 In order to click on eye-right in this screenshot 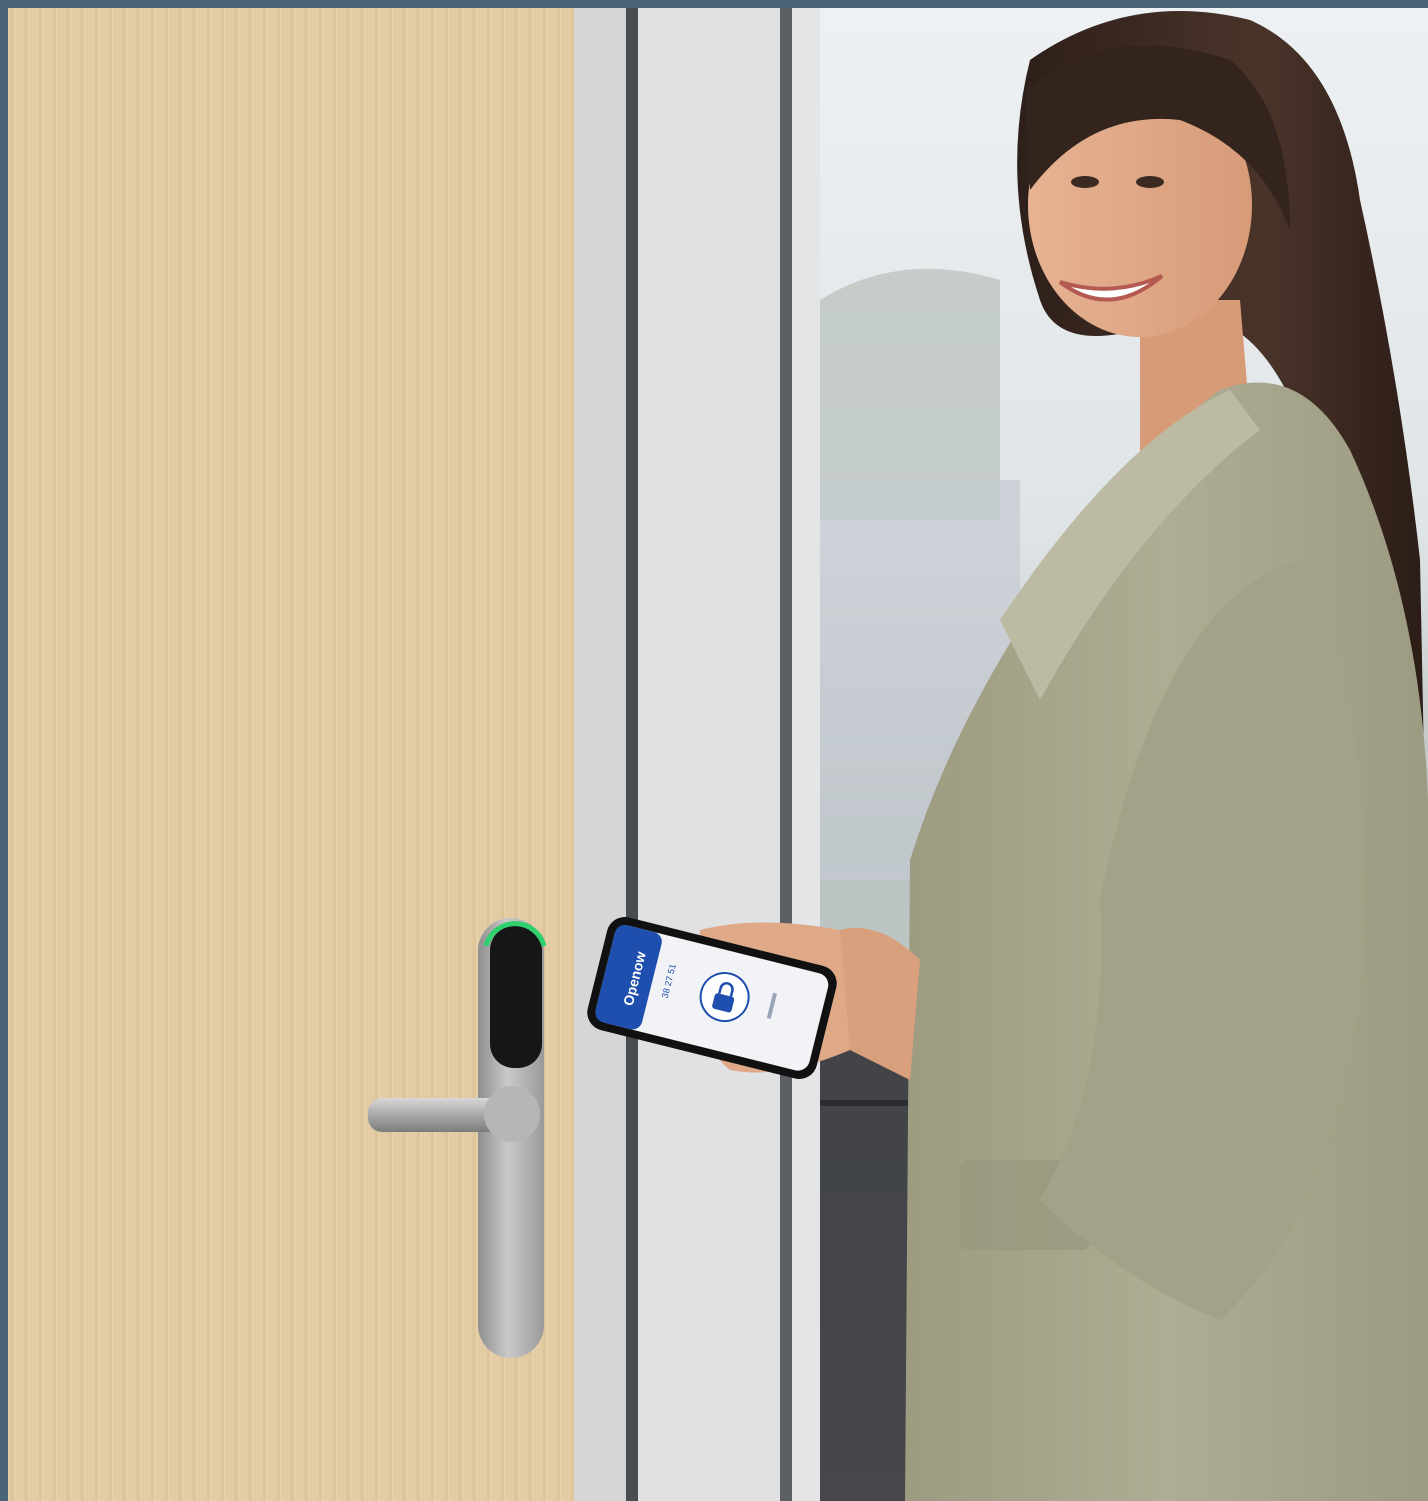, I will do `click(1150, 182)`.